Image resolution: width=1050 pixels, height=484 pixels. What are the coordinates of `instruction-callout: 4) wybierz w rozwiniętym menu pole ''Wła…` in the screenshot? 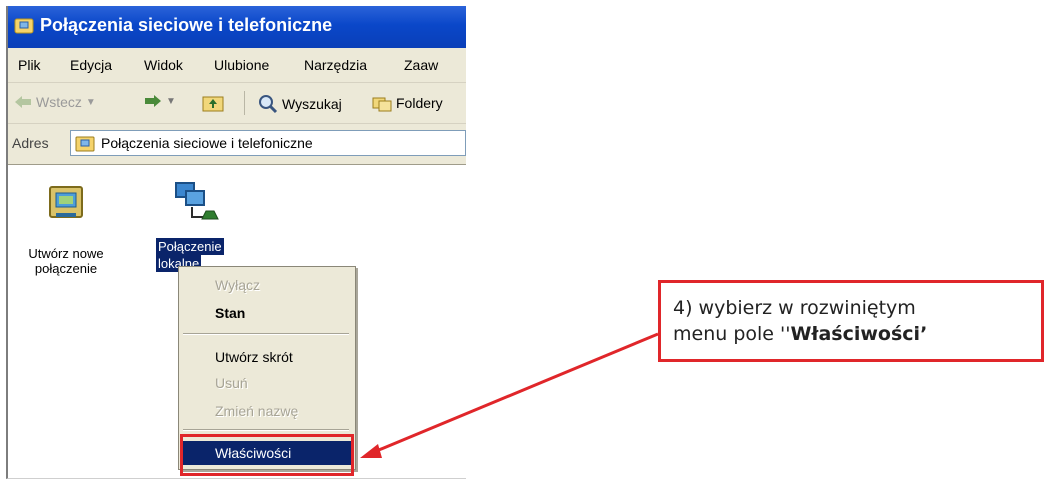 It's located at (851, 321).